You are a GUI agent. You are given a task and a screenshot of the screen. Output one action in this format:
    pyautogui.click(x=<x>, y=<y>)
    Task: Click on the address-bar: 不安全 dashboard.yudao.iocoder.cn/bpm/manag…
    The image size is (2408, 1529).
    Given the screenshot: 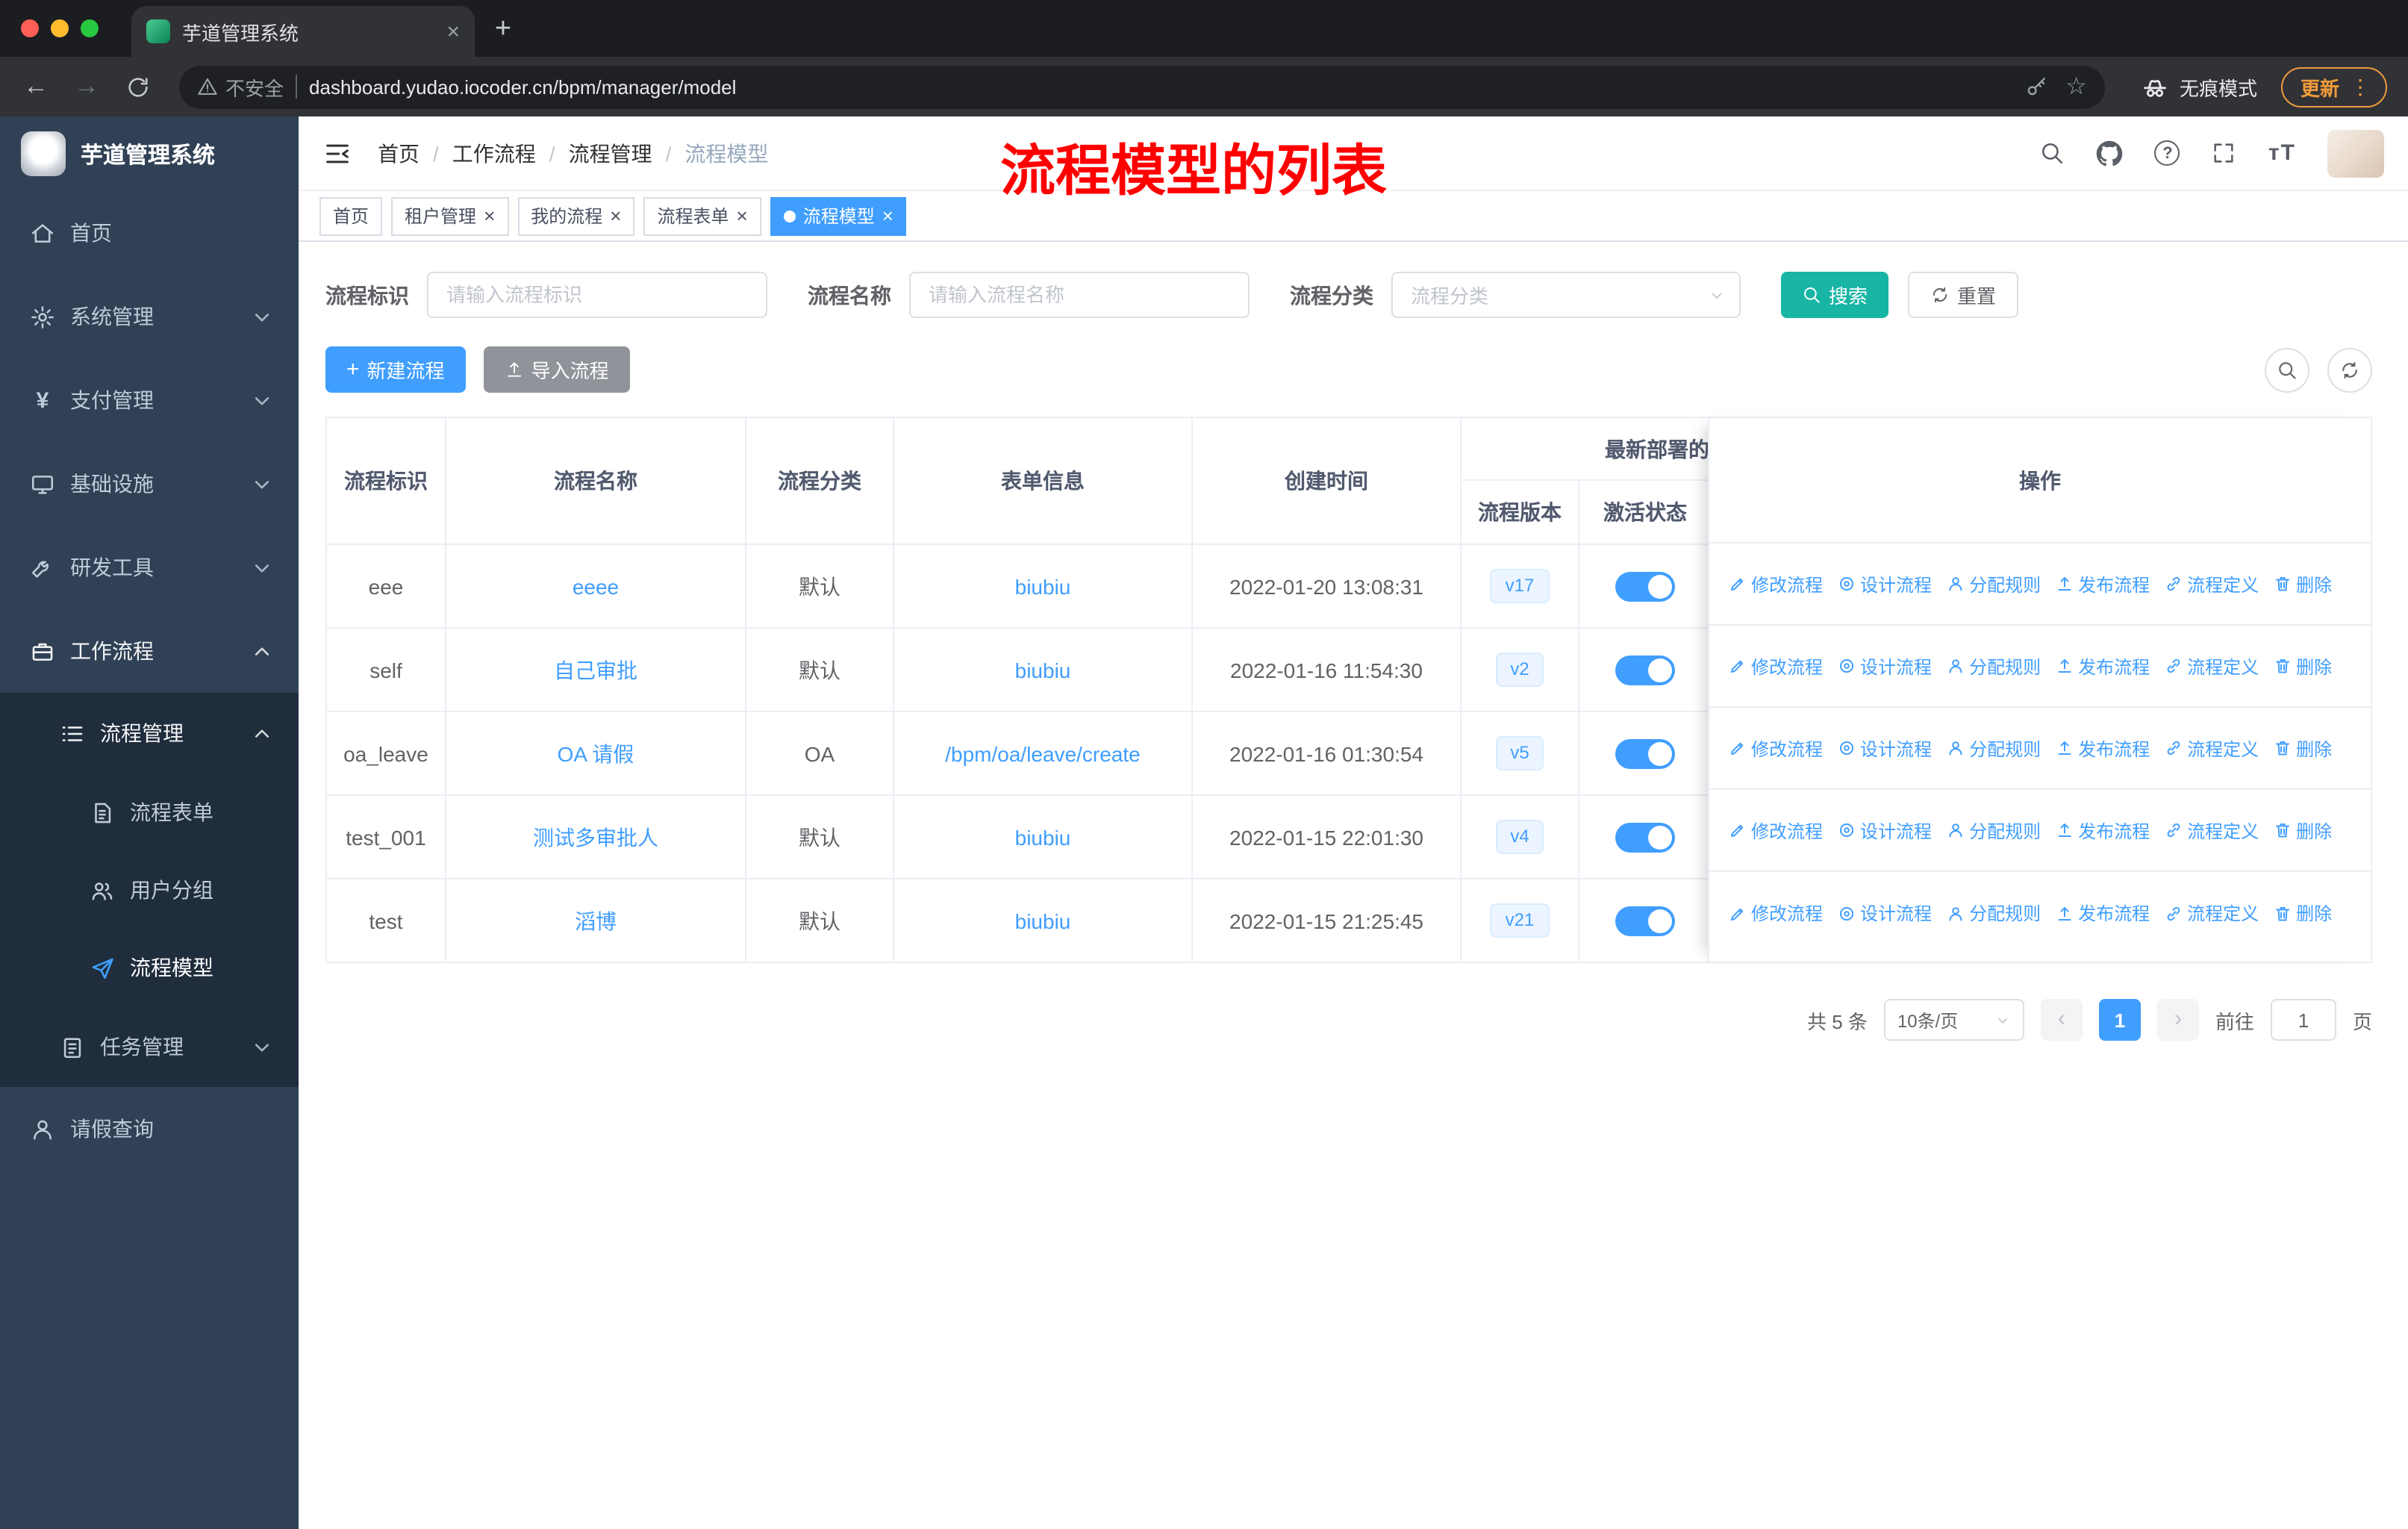 What is the action you would take?
    pyautogui.click(x=1142, y=86)
    